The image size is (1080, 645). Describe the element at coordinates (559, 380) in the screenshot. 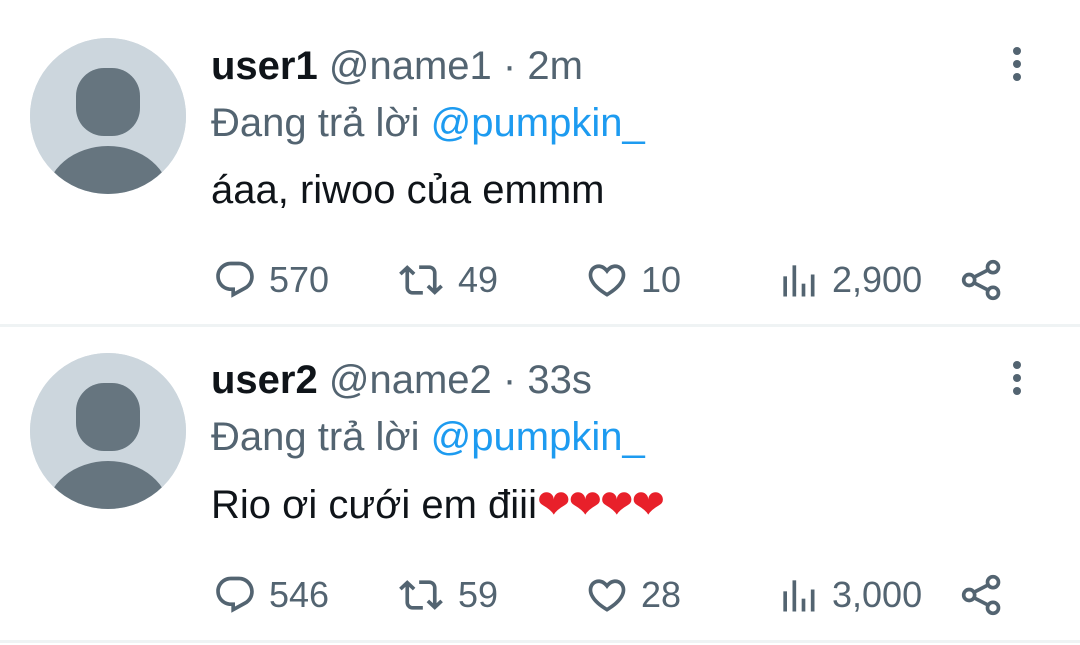

I see `timestamp: 33s` at that location.